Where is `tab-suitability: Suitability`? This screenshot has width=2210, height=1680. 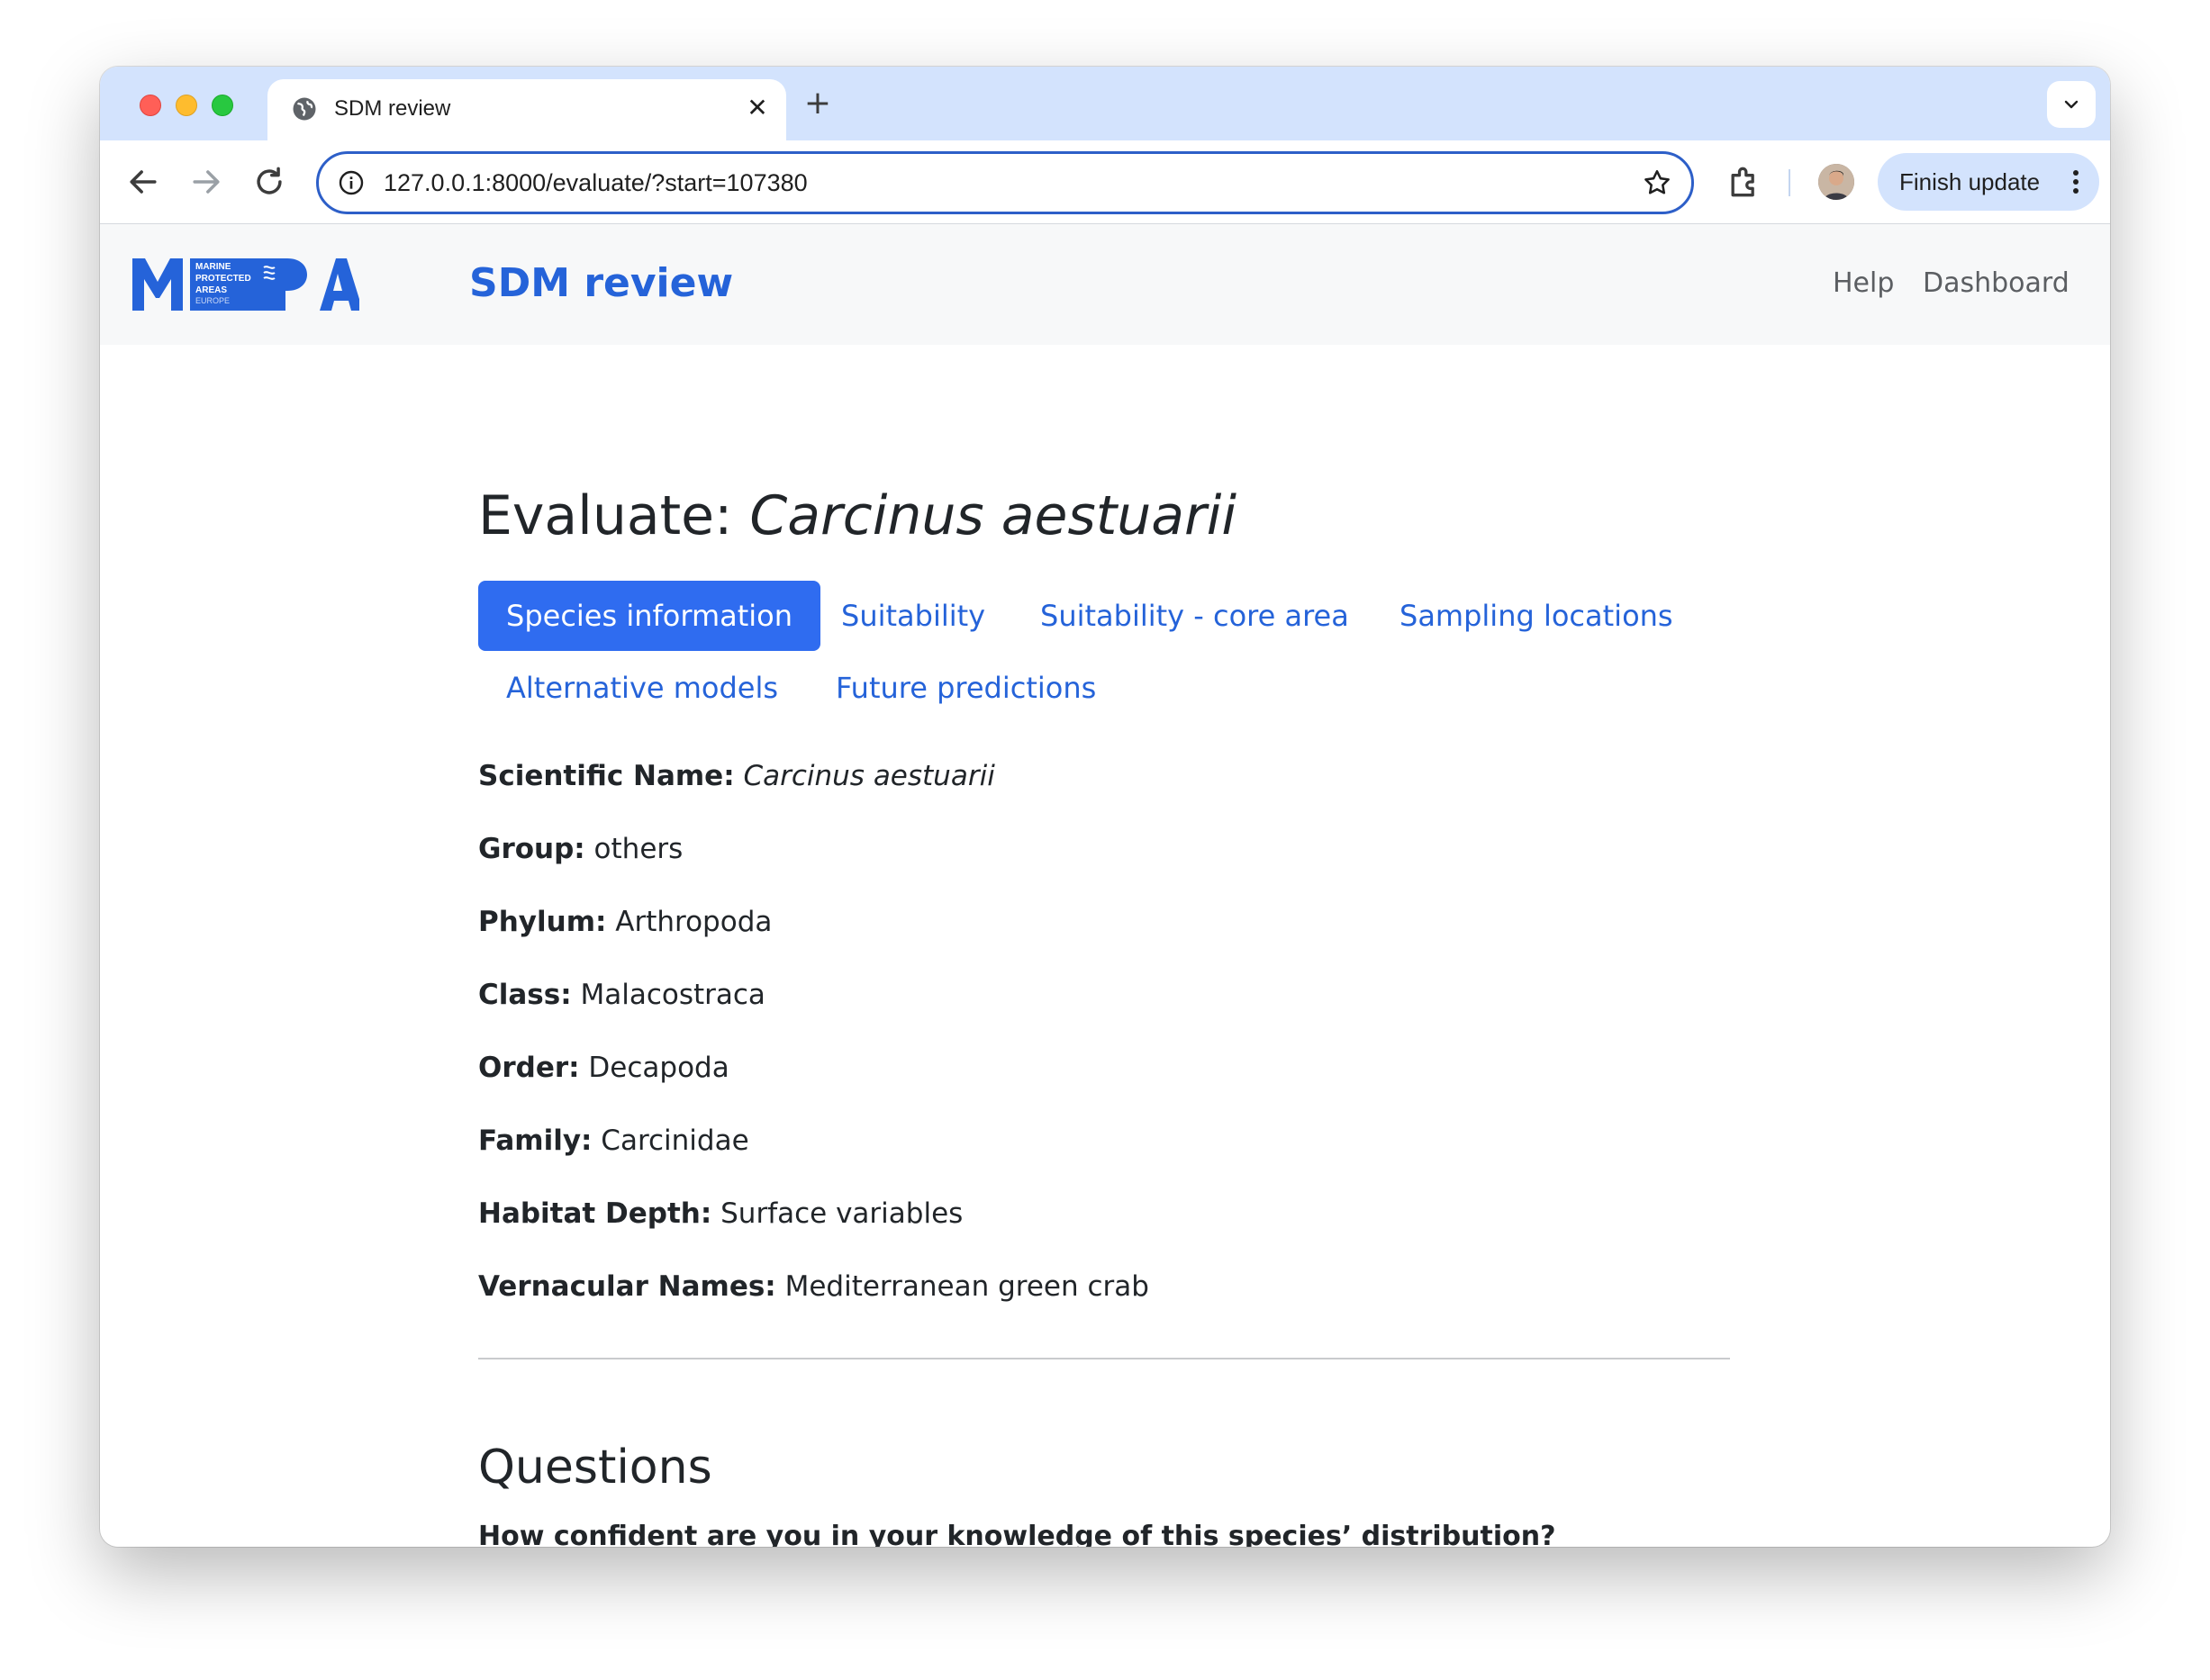 tab-suitability: Suitability is located at coordinates (913, 616).